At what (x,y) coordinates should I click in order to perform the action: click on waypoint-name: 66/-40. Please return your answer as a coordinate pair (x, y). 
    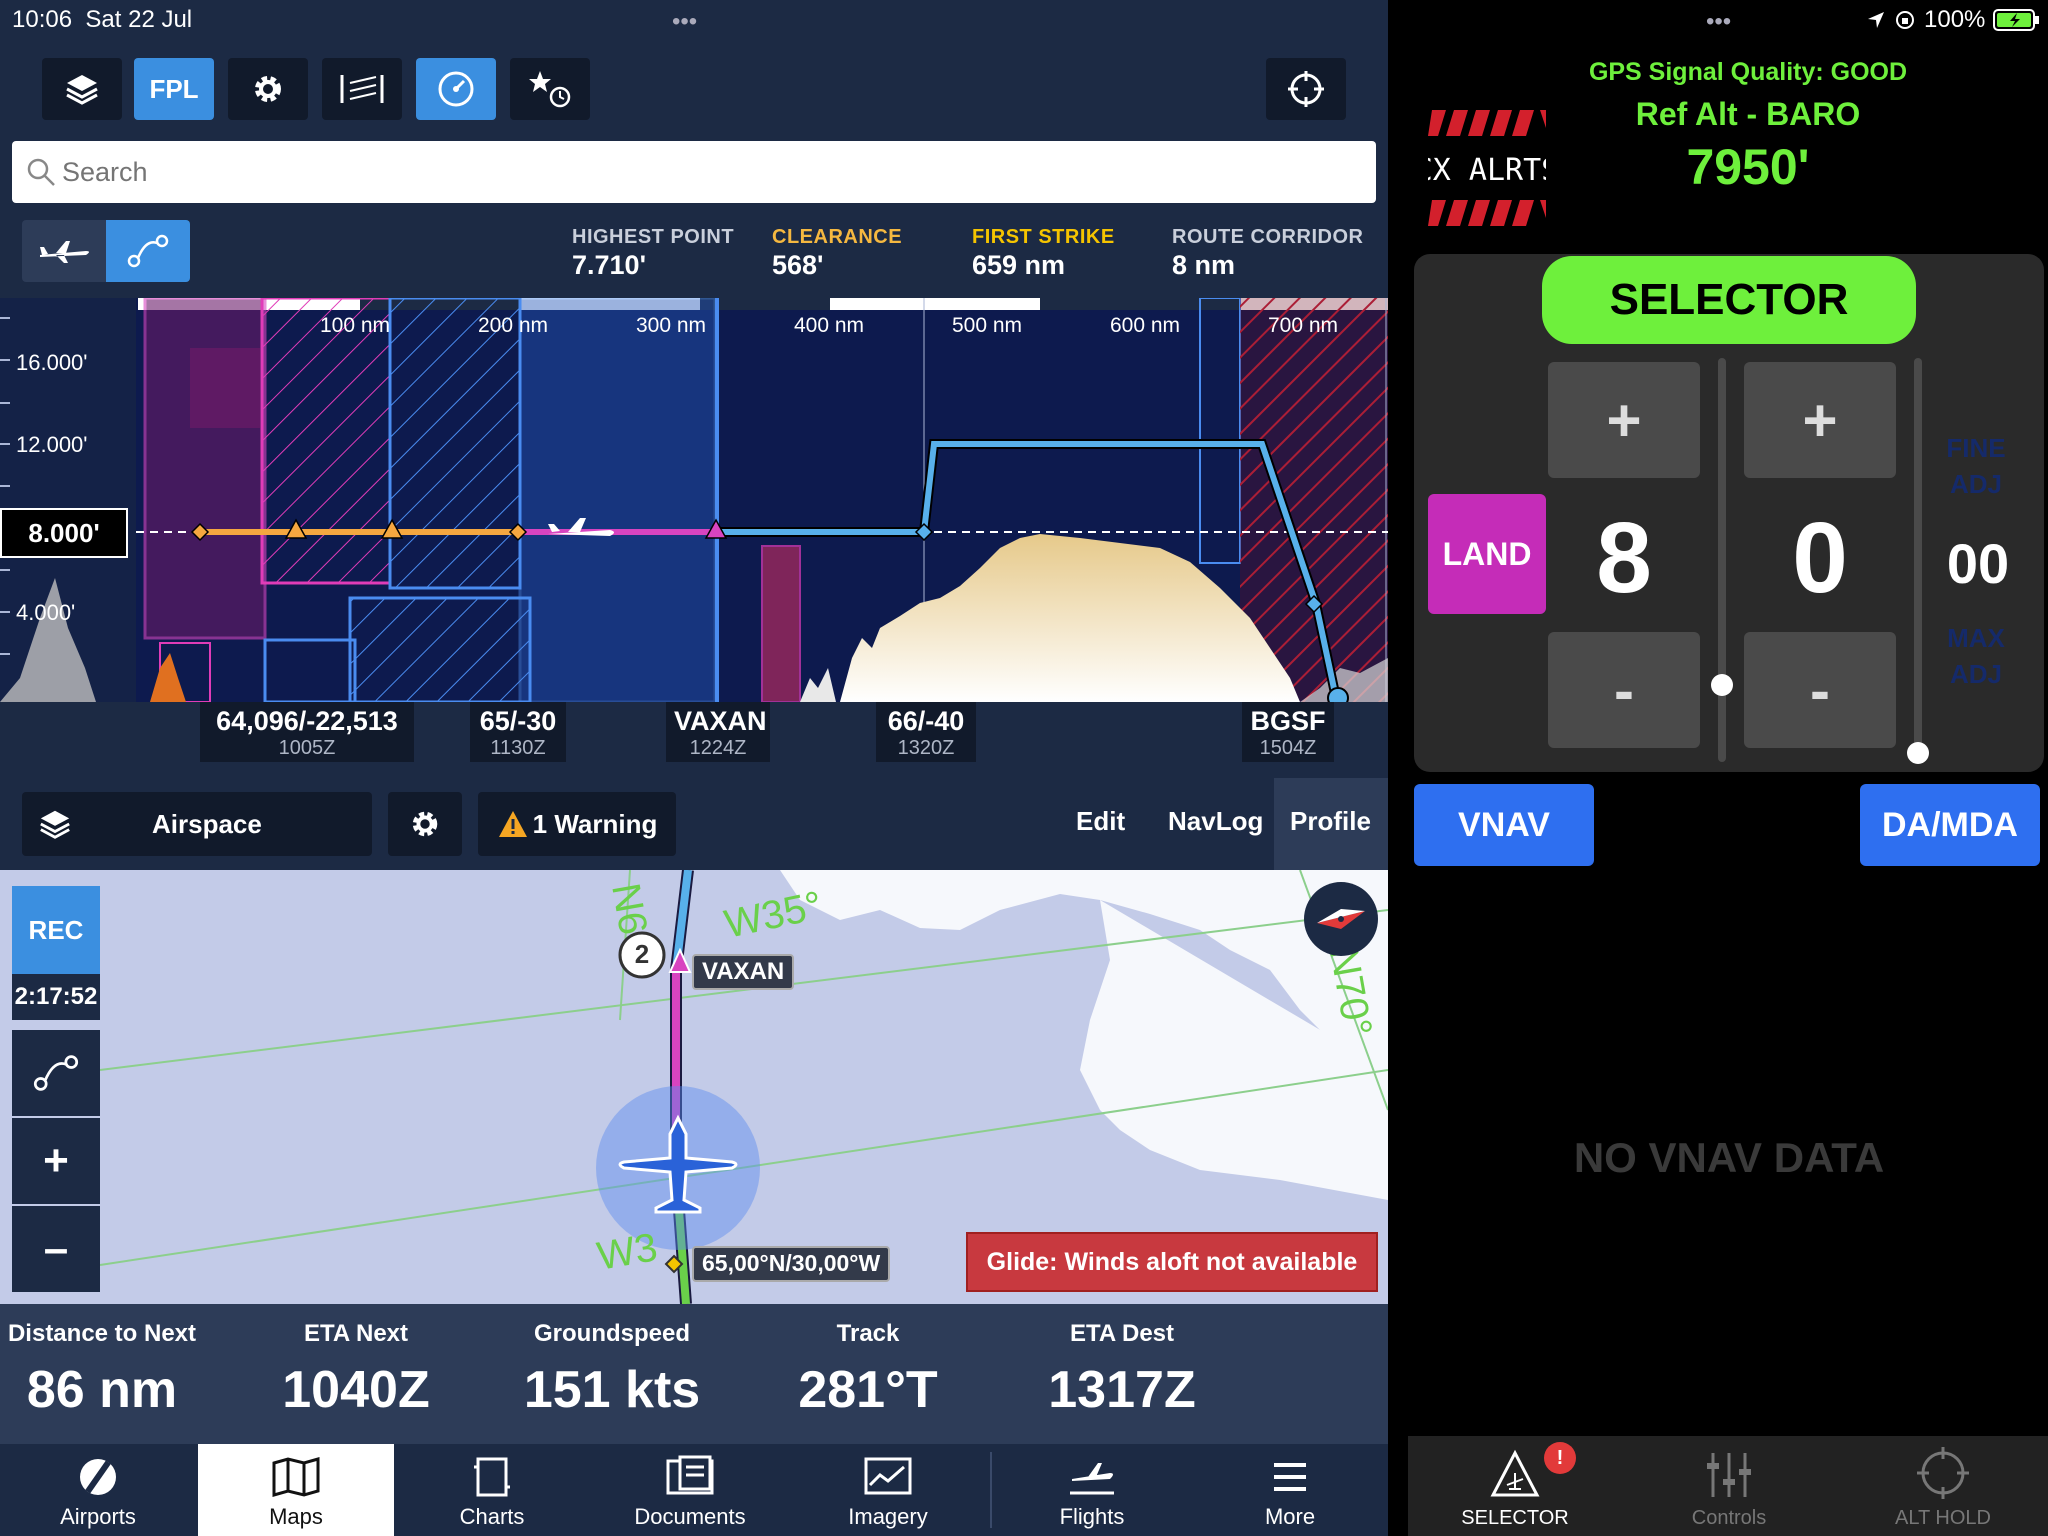
    Looking at the image, I should click on (926, 721).